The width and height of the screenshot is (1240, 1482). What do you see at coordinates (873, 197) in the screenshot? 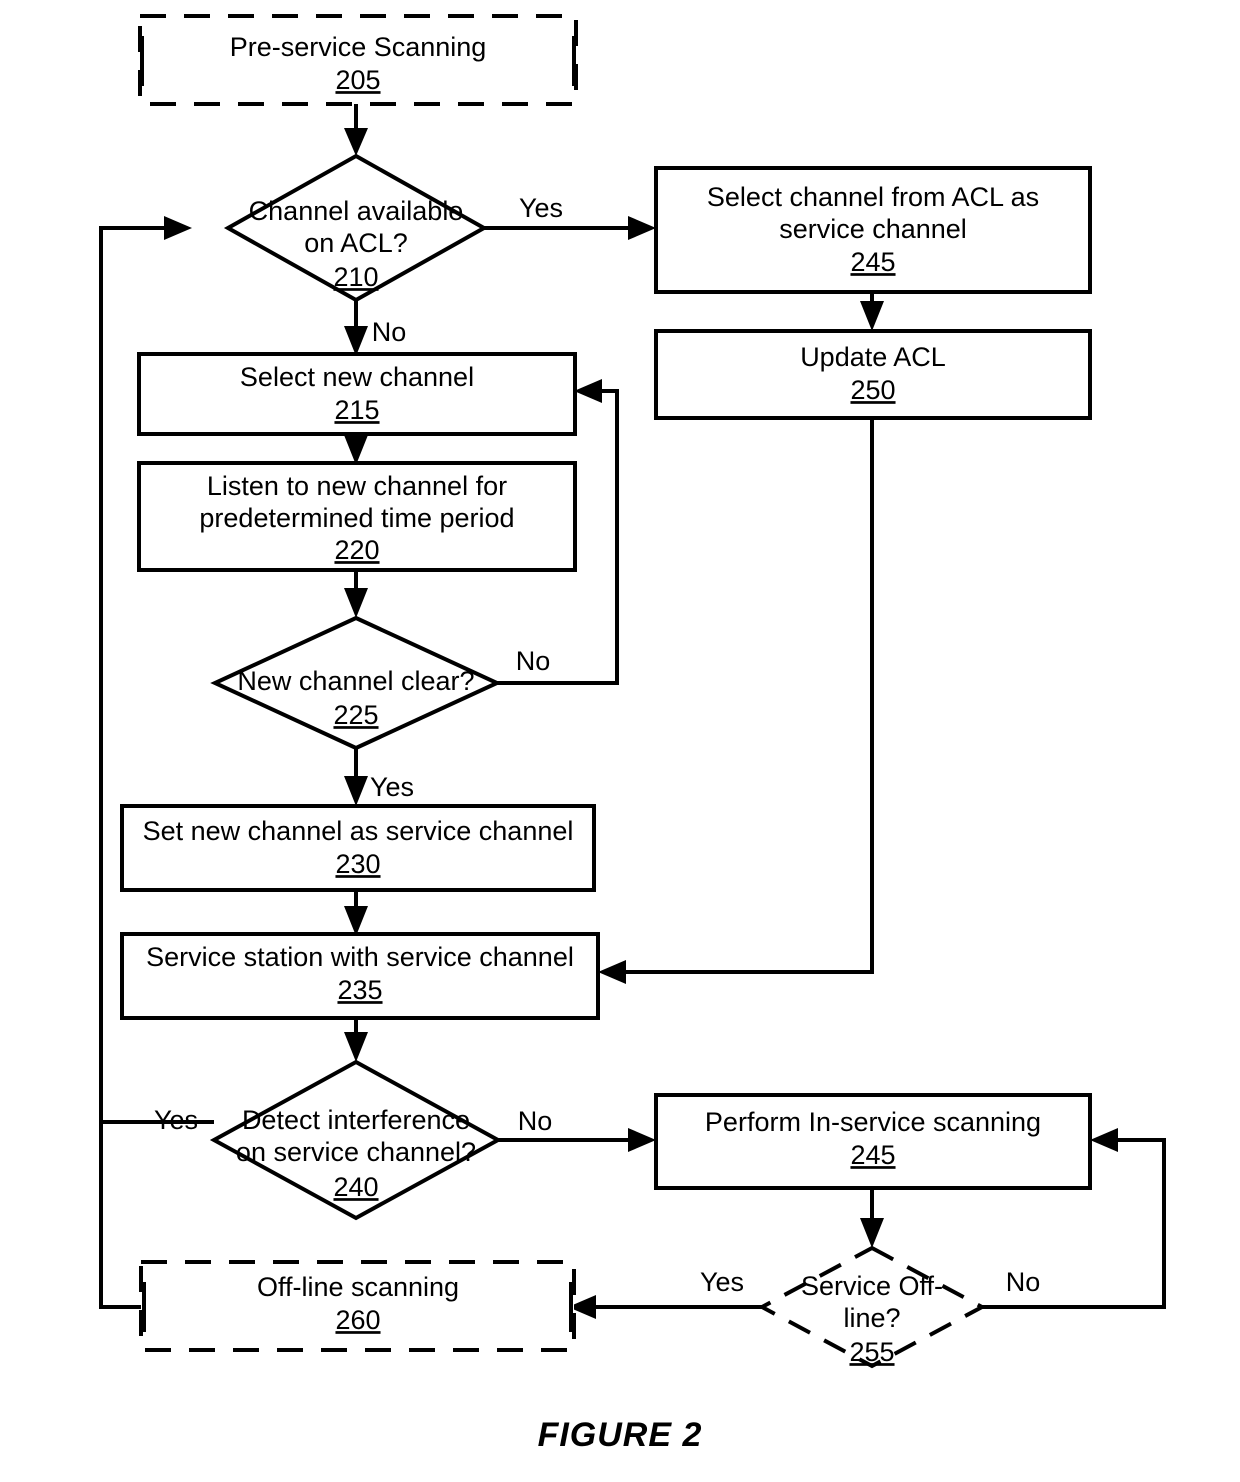
I see `node-245a-label-line1: Select channel from ACL as` at bounding box center [873, 197].